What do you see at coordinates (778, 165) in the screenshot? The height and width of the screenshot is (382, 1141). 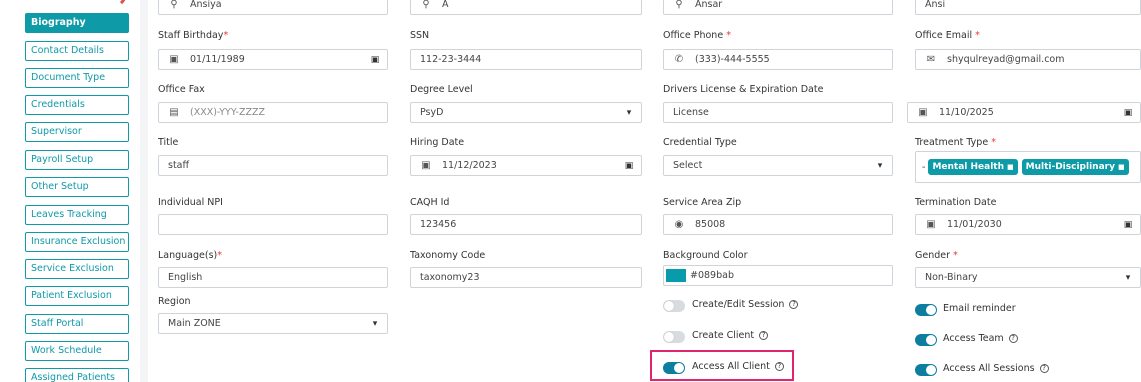 I see `credential-type-select: Select ▾` at bounding box center [778, 165].